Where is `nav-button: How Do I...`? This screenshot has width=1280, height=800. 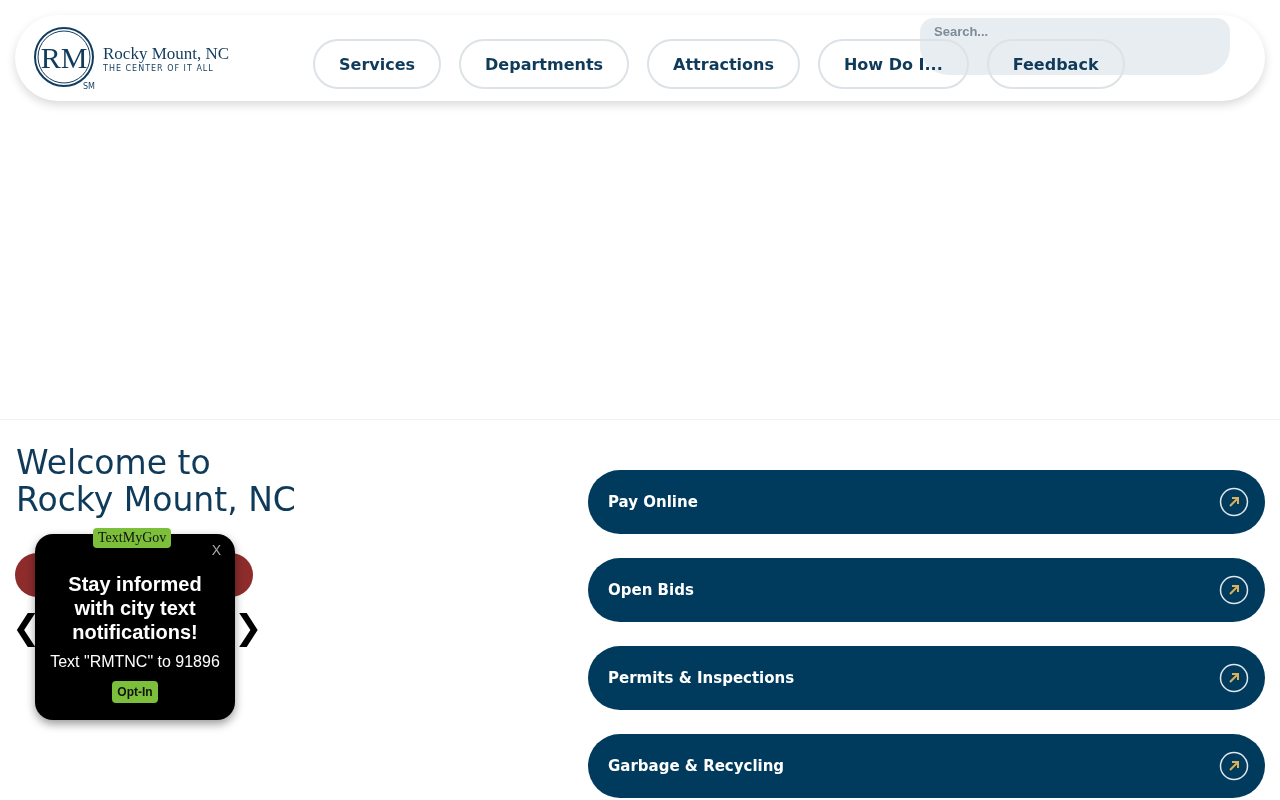
nav-button: How Do I... is located at coordinates (893, 64).